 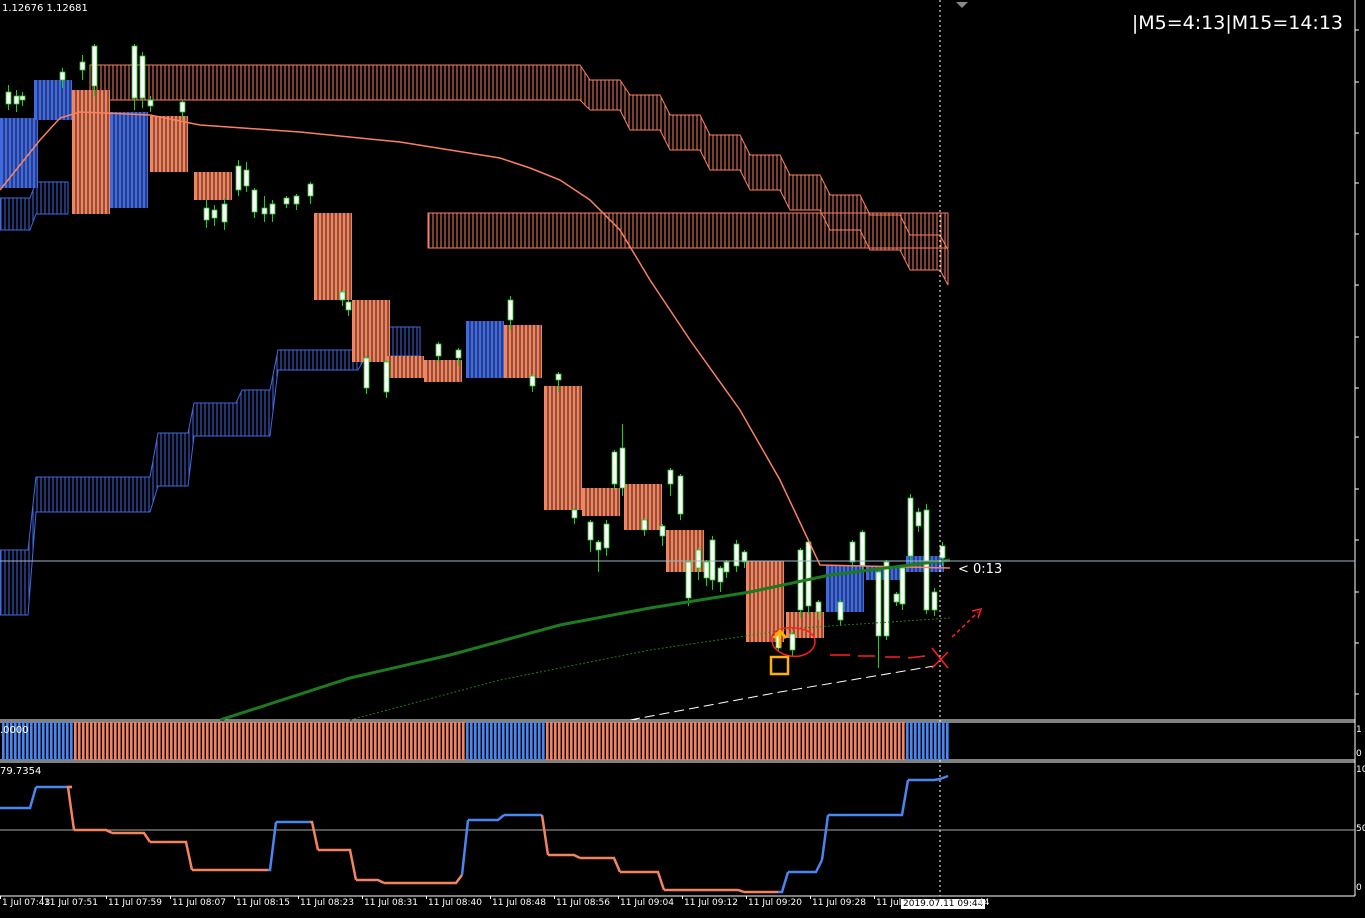 I want to click on indicator2-line, so click(x=470, y=835).